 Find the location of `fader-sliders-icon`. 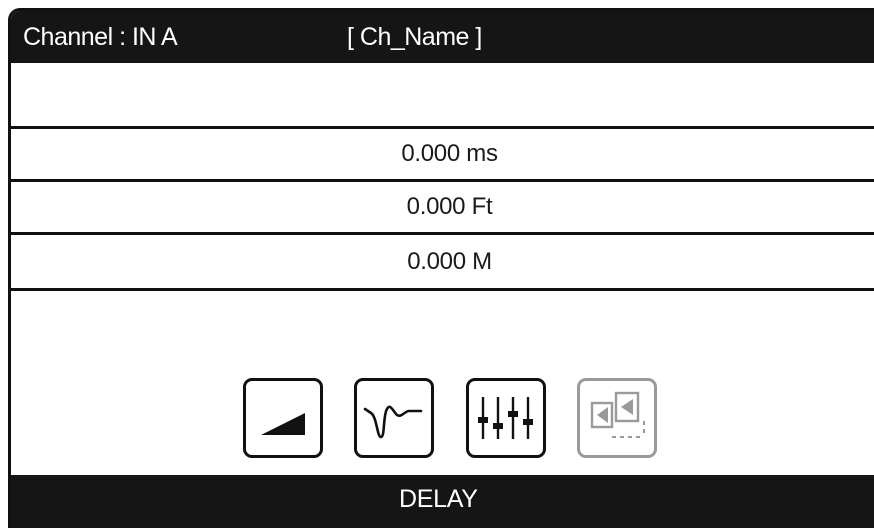

fader-sliders-icon is located at coordinates (505, 418).